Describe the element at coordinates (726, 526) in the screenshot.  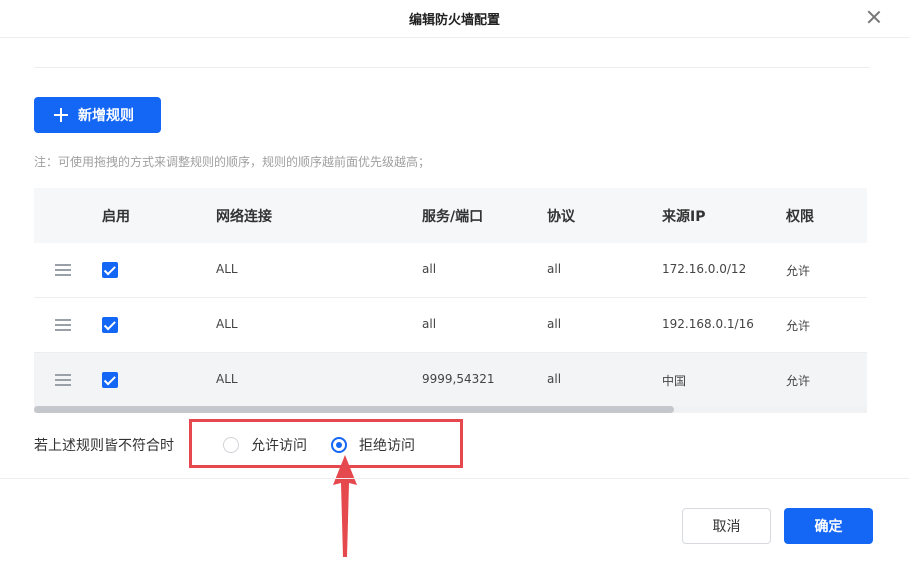
I see `cancel-button: 取消` at that location.